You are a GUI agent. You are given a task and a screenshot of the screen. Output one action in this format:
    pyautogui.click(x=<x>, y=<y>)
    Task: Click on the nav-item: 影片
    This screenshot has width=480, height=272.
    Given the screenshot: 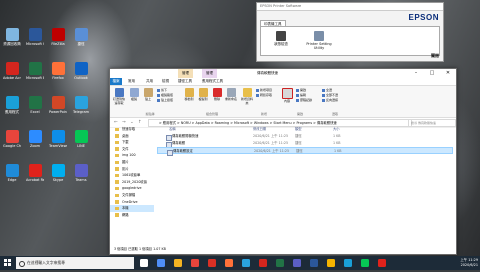 What is the action you would take?
    pyautogui.click(x=132, y=169)
    